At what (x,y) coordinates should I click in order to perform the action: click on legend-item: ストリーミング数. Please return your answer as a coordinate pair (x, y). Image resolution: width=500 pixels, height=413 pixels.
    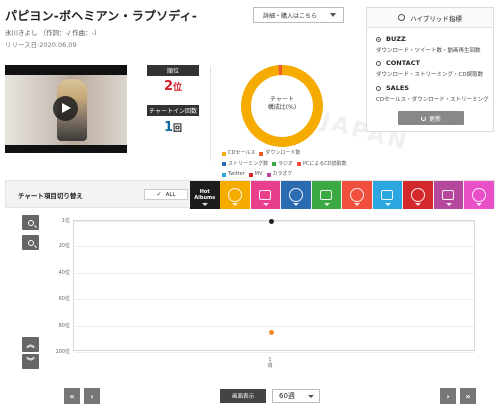
    Looking at the image, I should click on (245, 164).